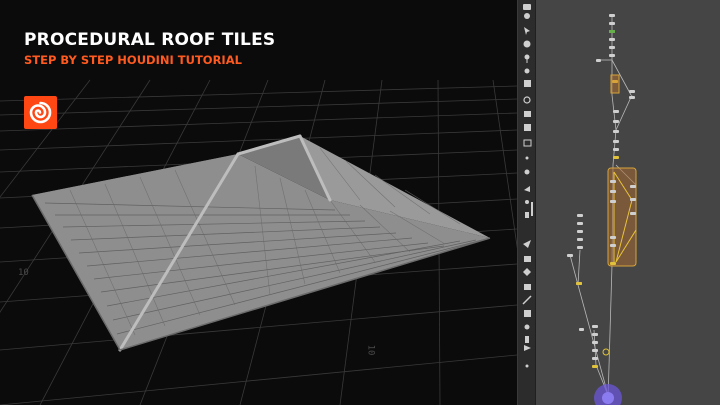  I want to click on tree-icon, so click(527, 339).